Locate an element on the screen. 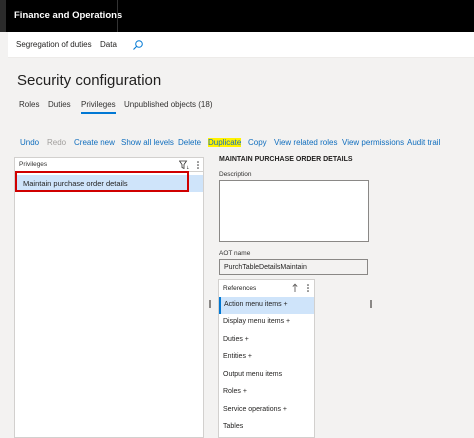 This screenshot has width=474, height=438. tab-roles: Roles is located at coordinates (29, 104).